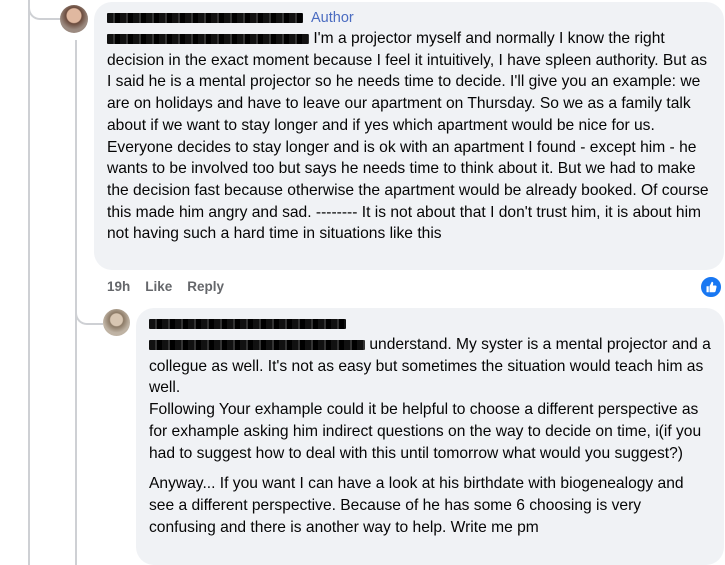 The height and width of the screenshot is (565, 725). I want to click on comment-actions: 19h Like Reply, so click(165, 286).